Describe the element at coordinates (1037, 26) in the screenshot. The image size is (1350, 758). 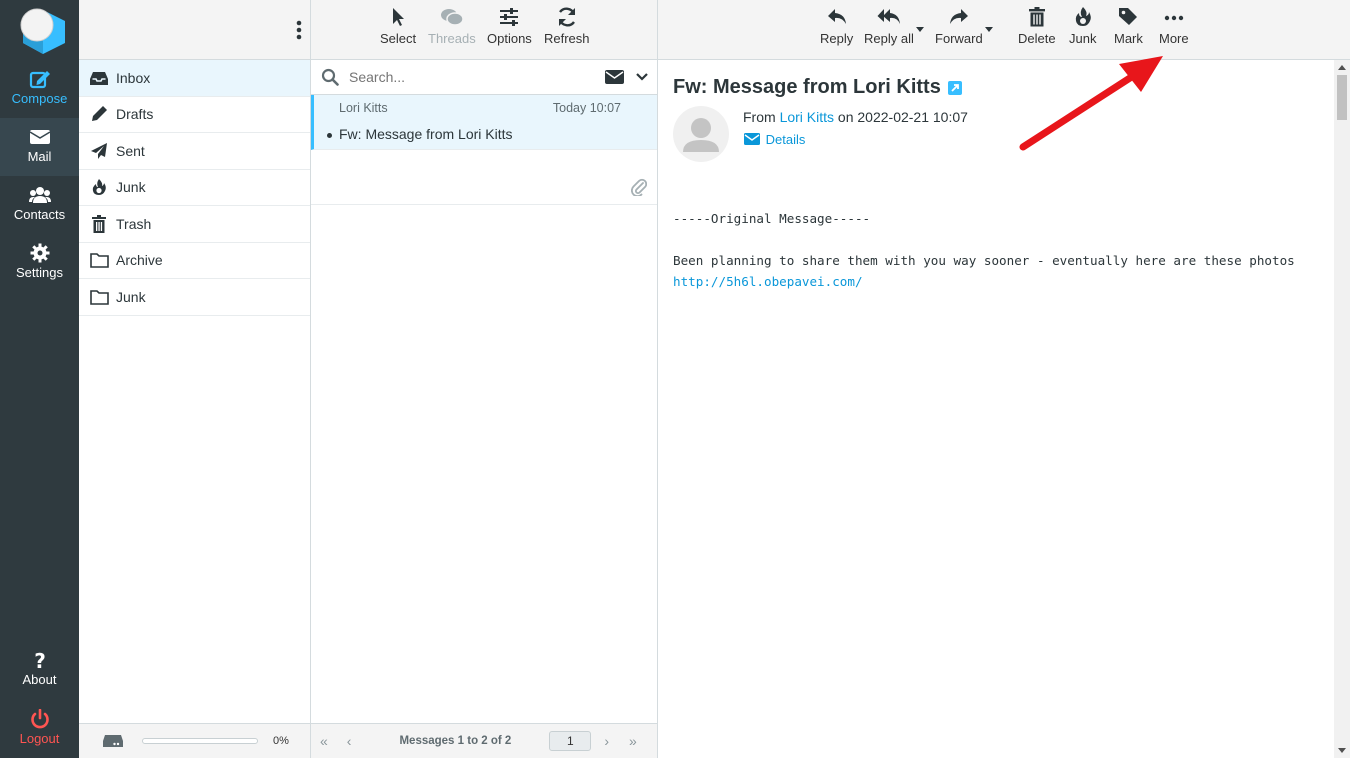
I see `delete-button: Delete` at that location.